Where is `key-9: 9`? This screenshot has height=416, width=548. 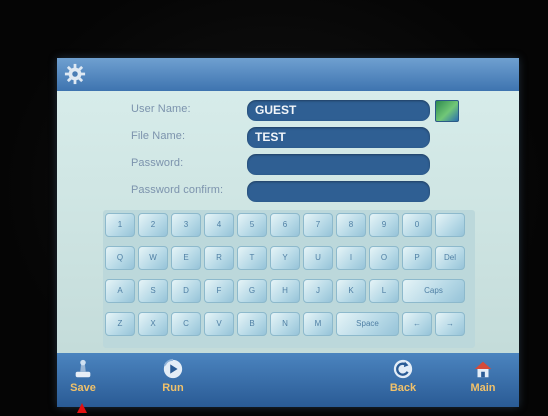 key-9: 9 is located at coordinates (384, 225).